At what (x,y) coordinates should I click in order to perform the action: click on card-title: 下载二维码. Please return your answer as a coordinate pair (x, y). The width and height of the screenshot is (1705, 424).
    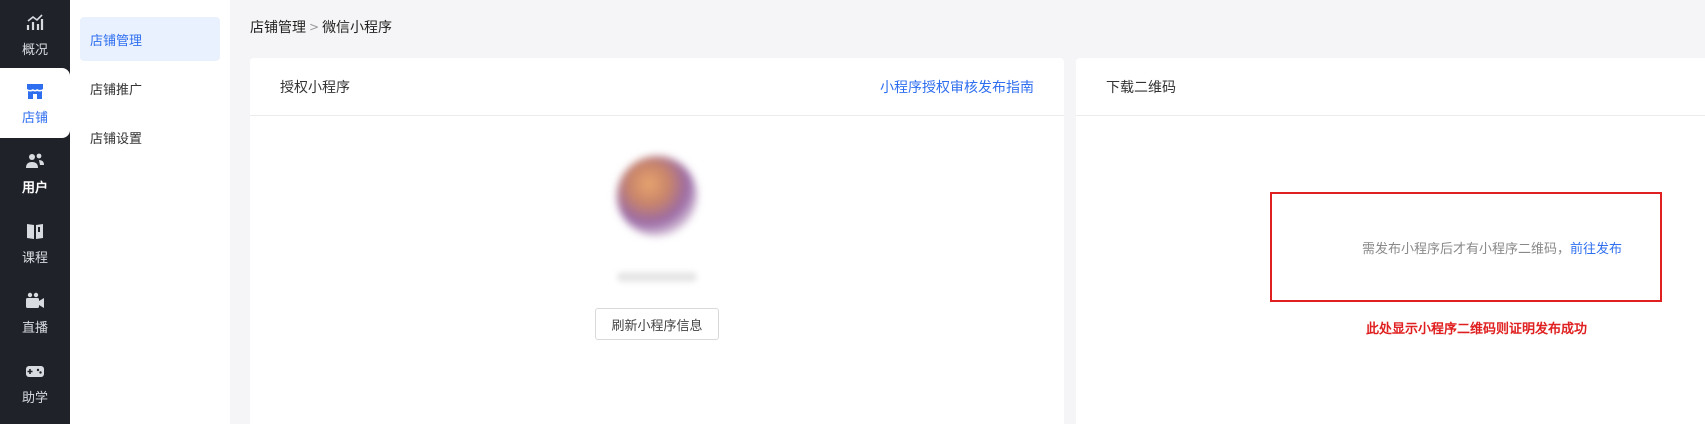
    Looking at the image, I should click on (1141, 87).